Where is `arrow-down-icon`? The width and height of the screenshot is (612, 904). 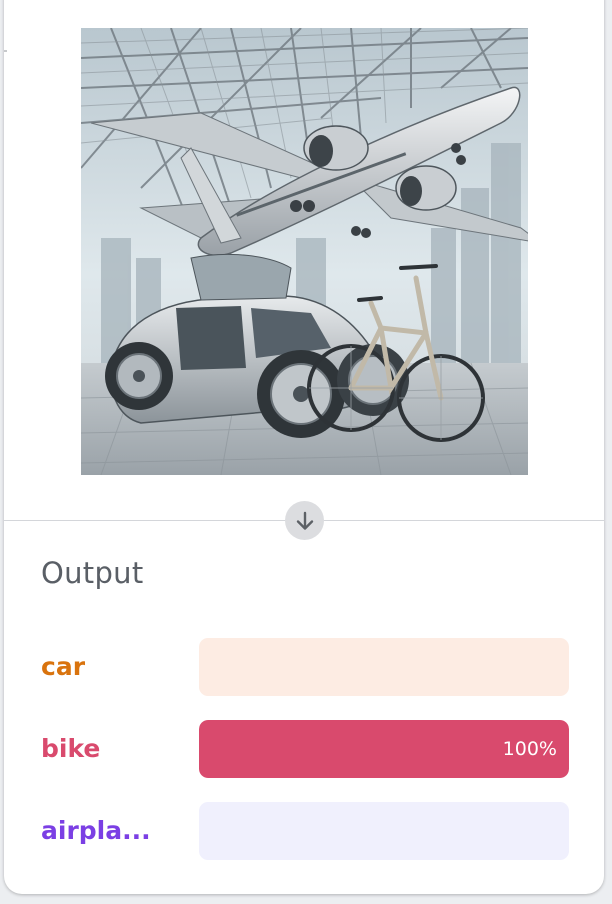 arrow-down-icon is located at coordinates (304, 520).